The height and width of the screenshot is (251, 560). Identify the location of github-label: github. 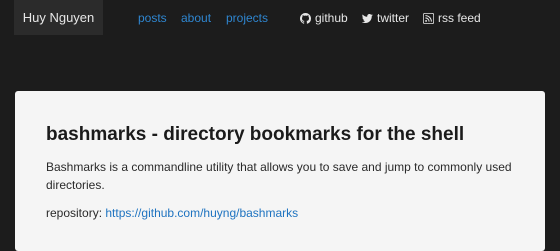
(331, 18).